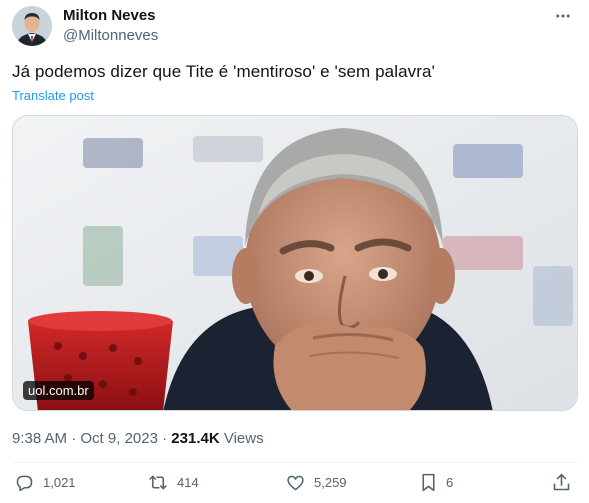 The width and height of the screenshot is (589, 503). Describe the element at coordinates (428, 482) in the screenshot. I see `bookmark-icon` at that location.